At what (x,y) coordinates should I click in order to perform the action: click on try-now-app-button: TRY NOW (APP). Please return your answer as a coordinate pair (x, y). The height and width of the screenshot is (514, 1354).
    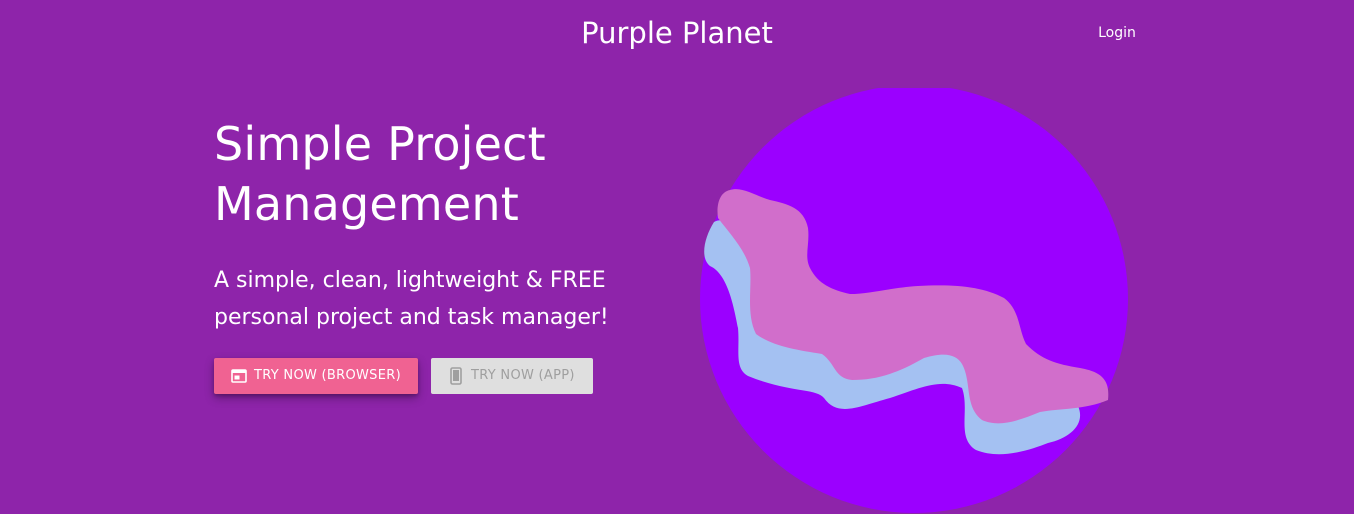
    Looking at the image, I should click on (512, 376).